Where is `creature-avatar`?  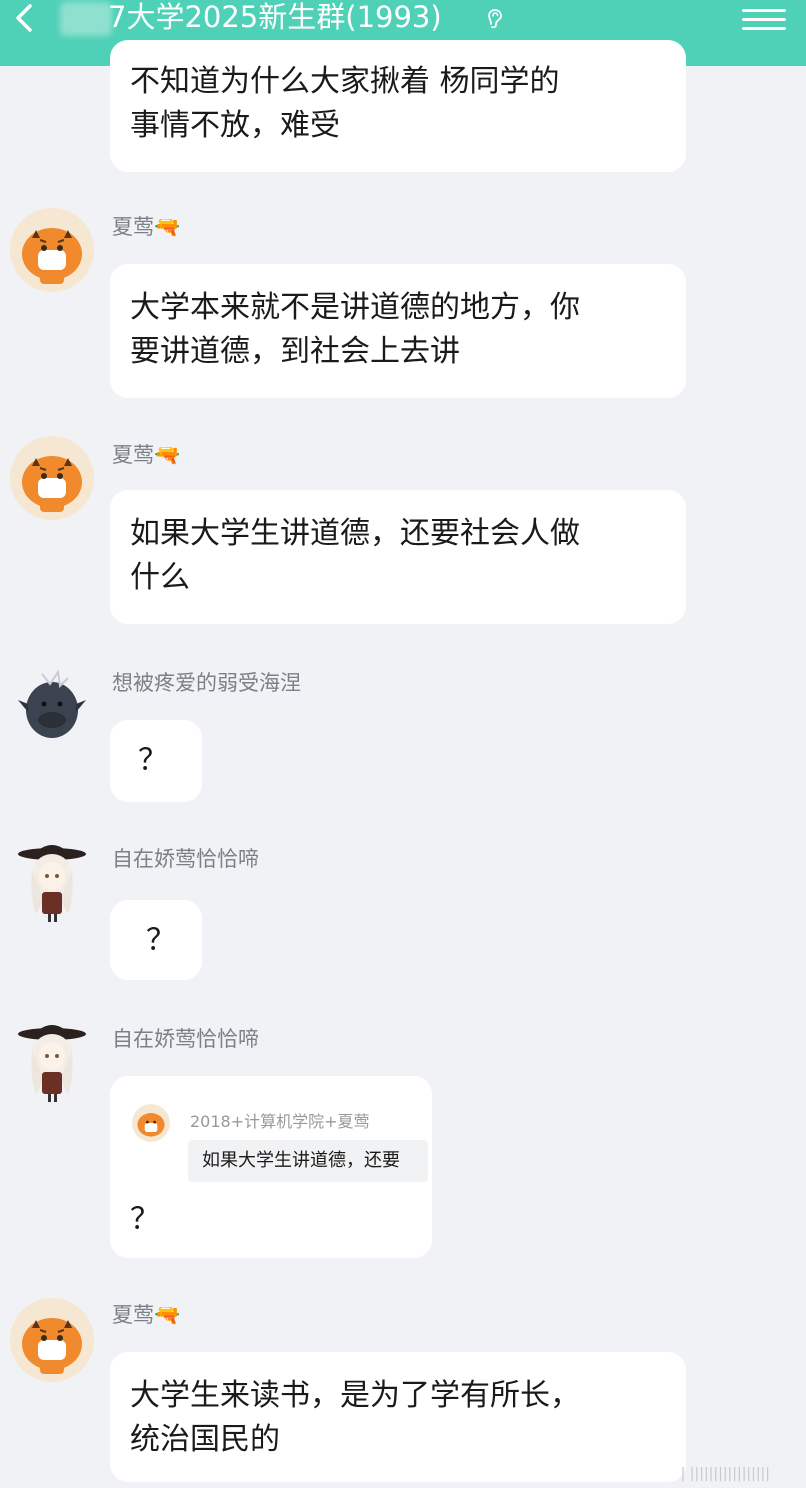 creature-avatar is located at coordinates (52, 706).